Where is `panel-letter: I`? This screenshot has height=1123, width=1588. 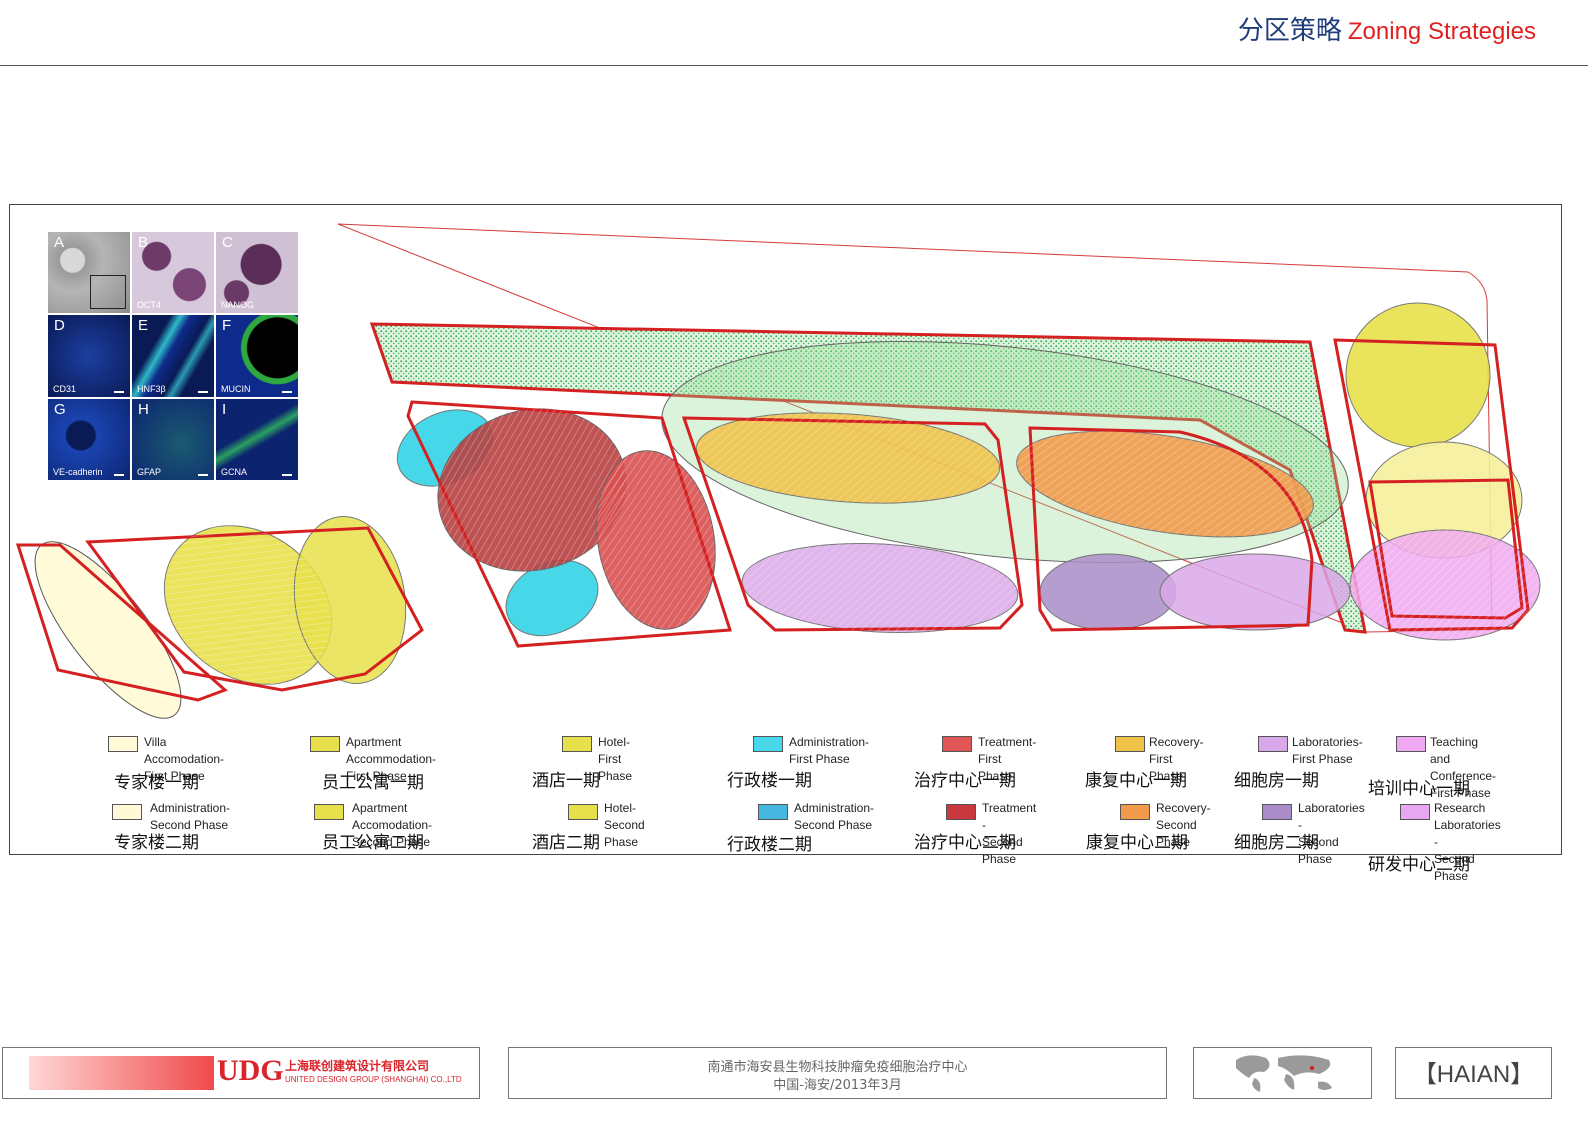 panel-letter: I is located at coordinates (224, 409).